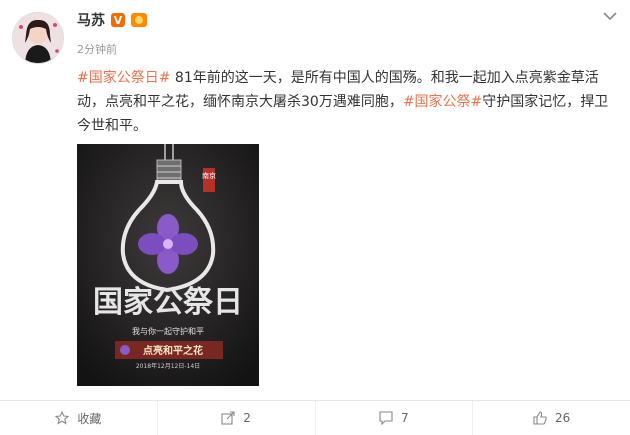 This screenshot has height=435, width=630. I want to click on poster-title: 国家公祭日, so click(168, 302).